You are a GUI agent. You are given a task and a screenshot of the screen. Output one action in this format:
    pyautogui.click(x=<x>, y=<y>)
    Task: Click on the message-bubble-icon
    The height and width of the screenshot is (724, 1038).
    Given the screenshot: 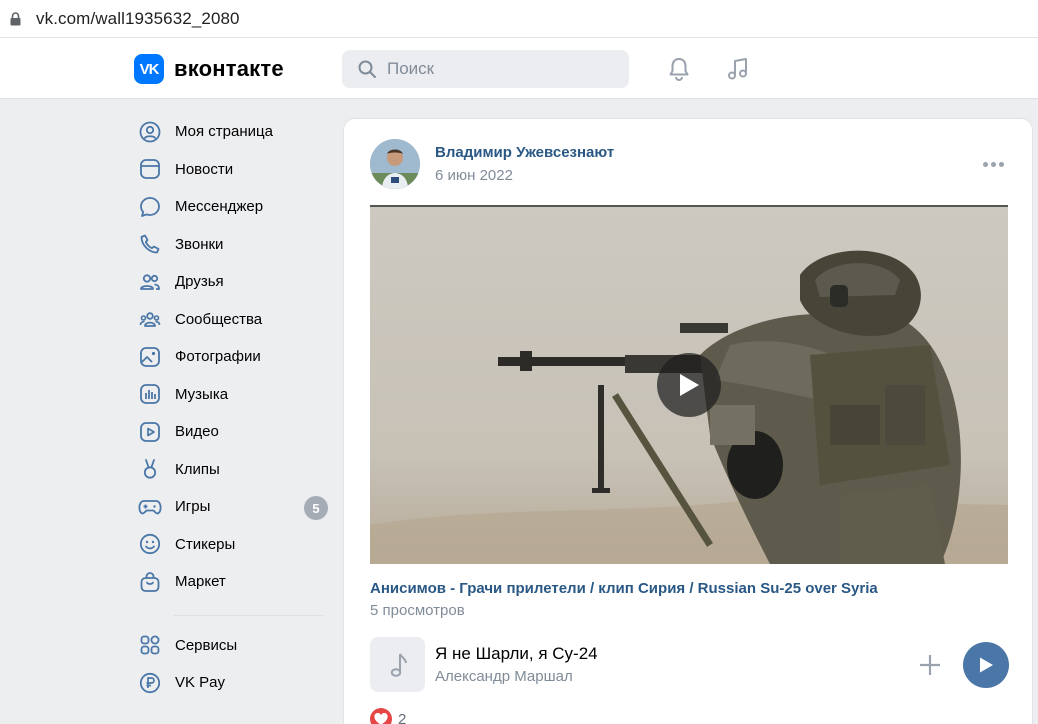 What is the action you would take?
    pyautogui.click(x=150, y=207)
    